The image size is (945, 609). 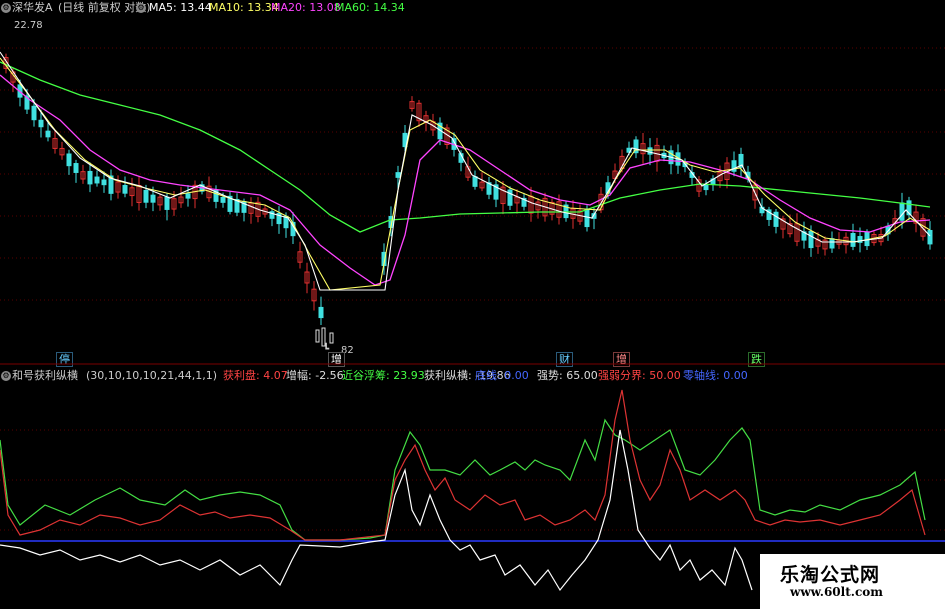 What do you see at coordinates (830, 575) in the screenshot?
I see `watermark-title: 乐淘公式网` at bounding box center [830, 575].